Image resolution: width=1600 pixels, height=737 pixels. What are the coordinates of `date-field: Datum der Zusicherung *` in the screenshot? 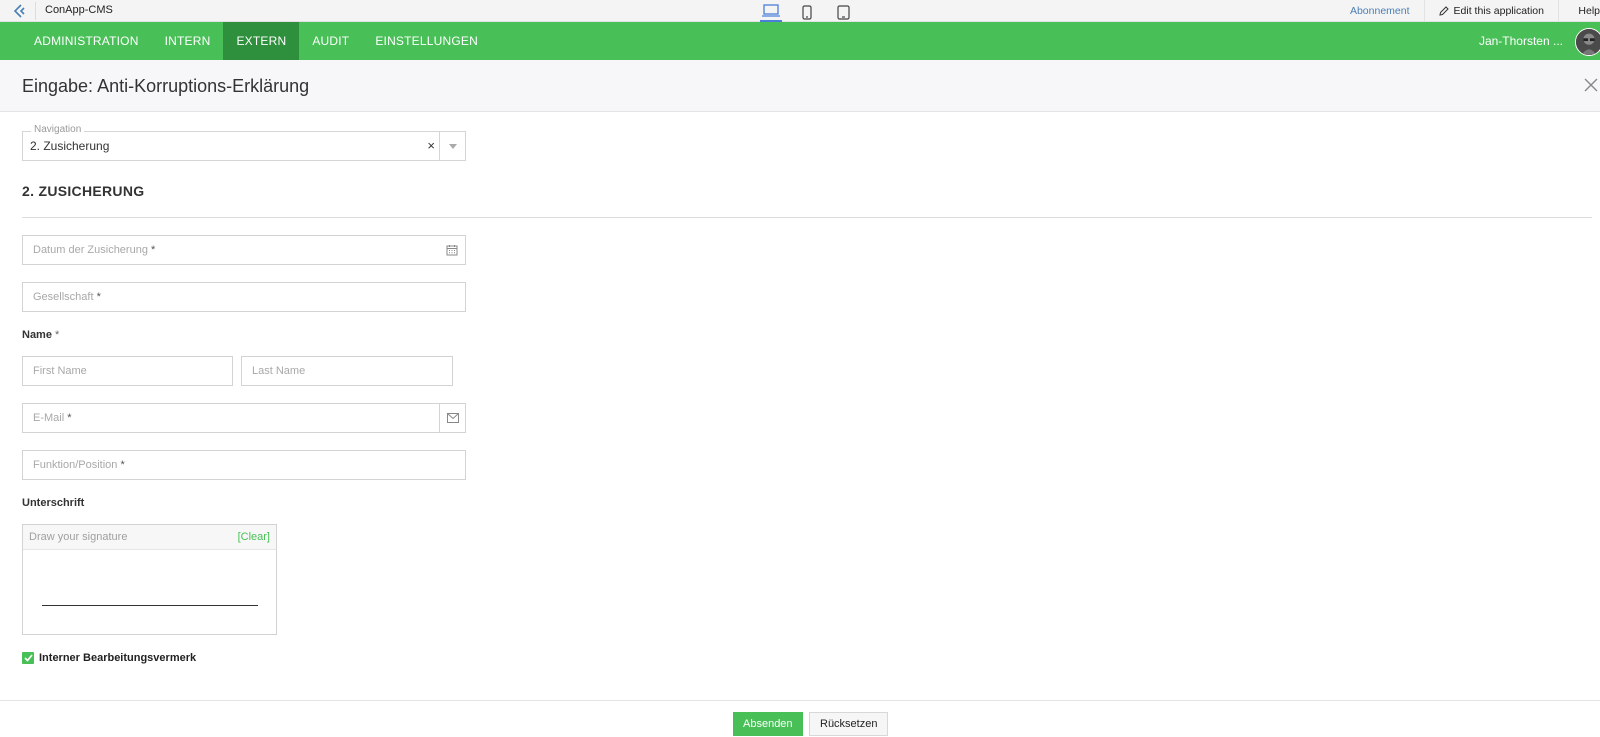 It's located at (244, 250).